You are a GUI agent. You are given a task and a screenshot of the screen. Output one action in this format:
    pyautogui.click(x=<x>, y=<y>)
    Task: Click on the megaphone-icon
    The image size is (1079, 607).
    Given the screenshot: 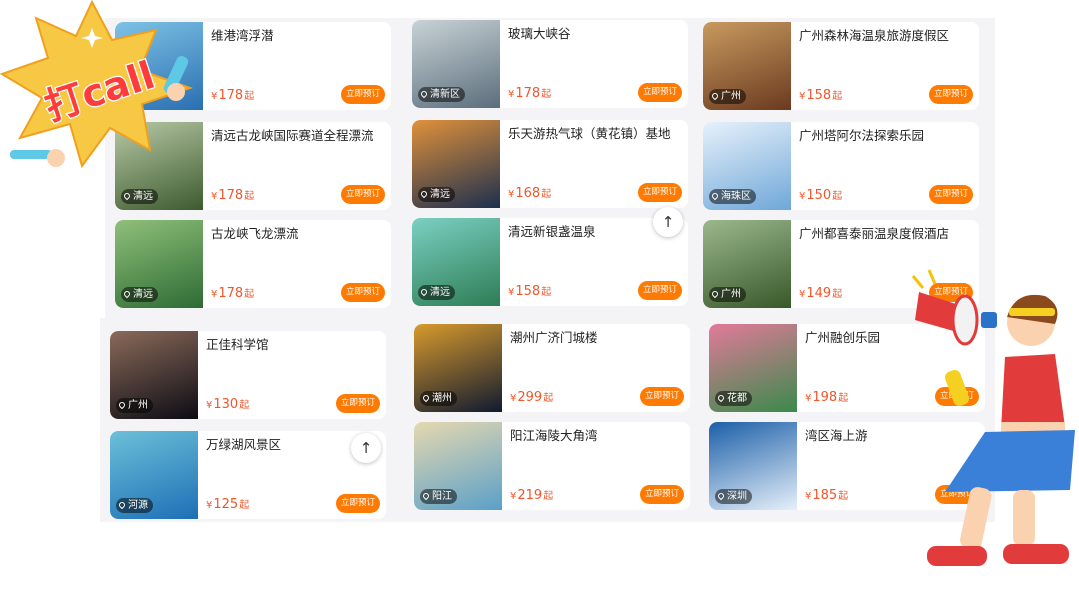 What is the action you would take?
    pyautogui.click(x=954, y=307)
    